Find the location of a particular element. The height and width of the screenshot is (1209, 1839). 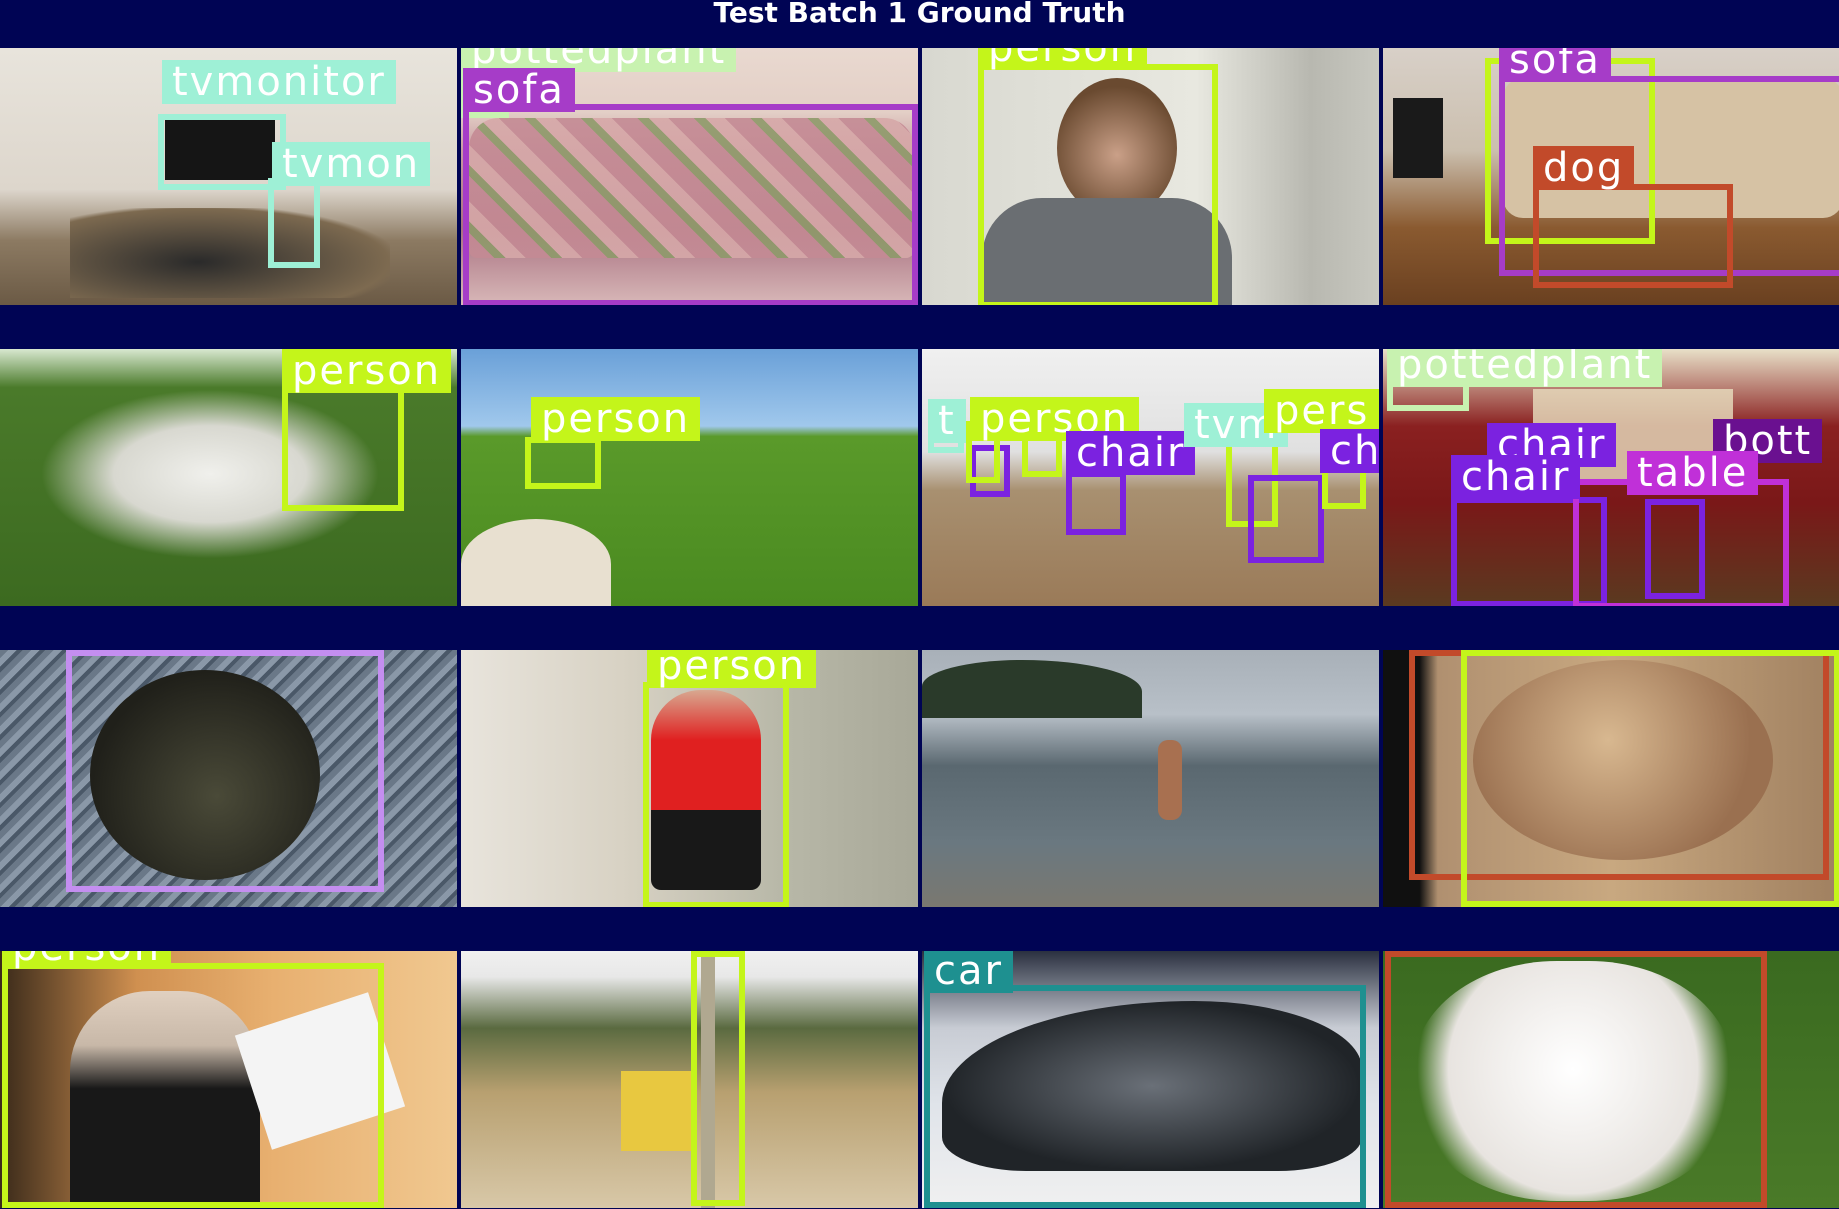

tile-2: pottedplant sofa is located at coordinates (689, 176).